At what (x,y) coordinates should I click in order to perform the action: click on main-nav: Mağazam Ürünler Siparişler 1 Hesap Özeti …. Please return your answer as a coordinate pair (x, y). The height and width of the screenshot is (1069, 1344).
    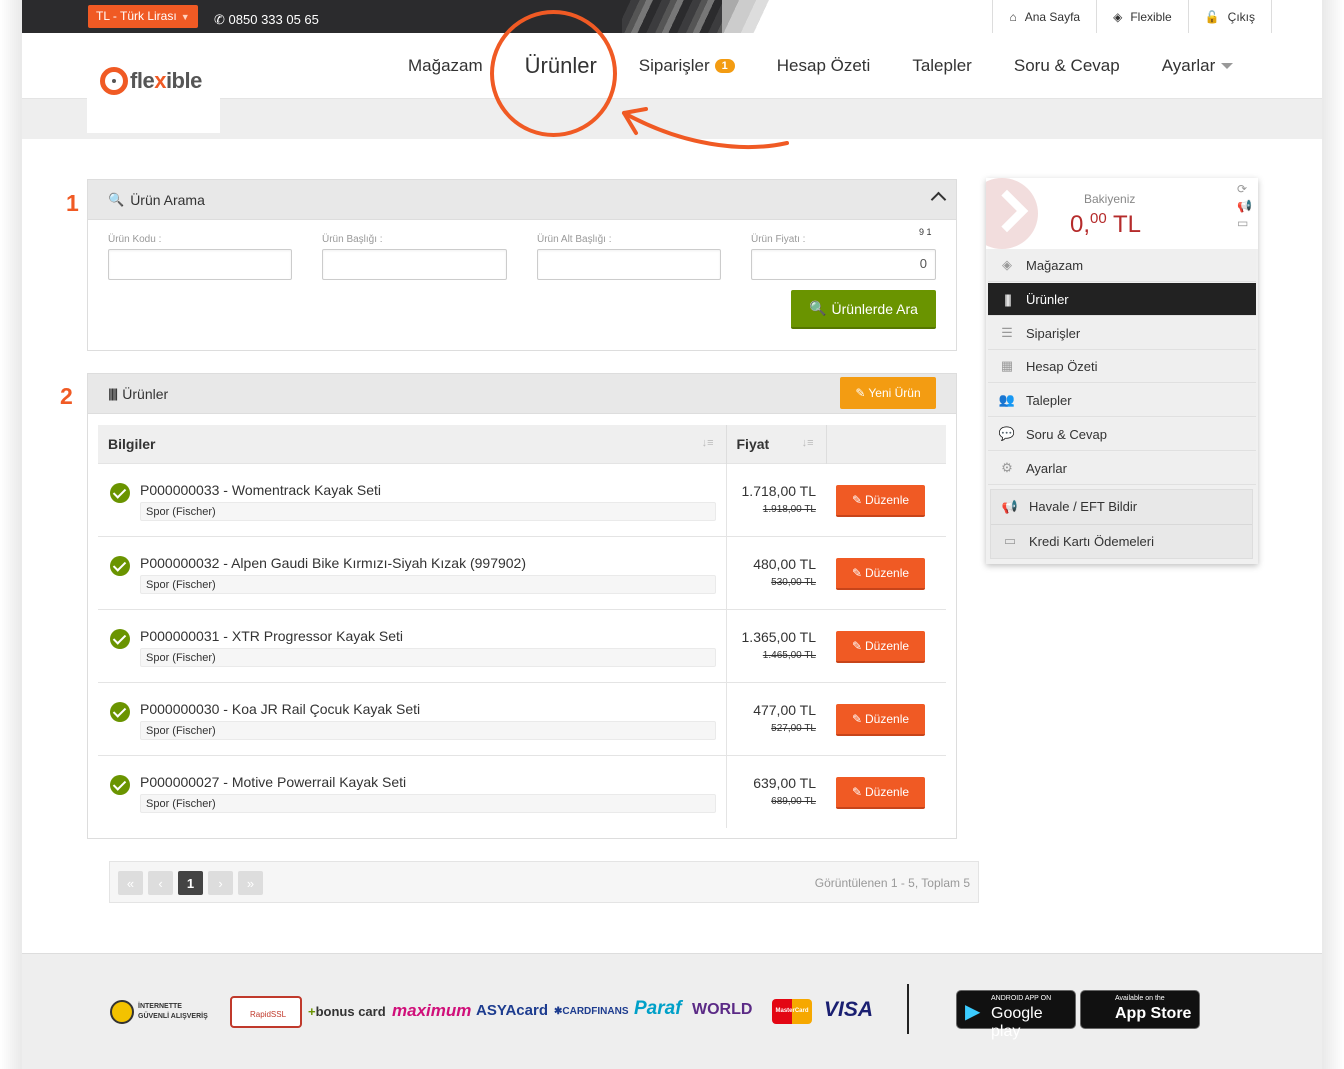
    Looking at the image, I should click on (820, 66).